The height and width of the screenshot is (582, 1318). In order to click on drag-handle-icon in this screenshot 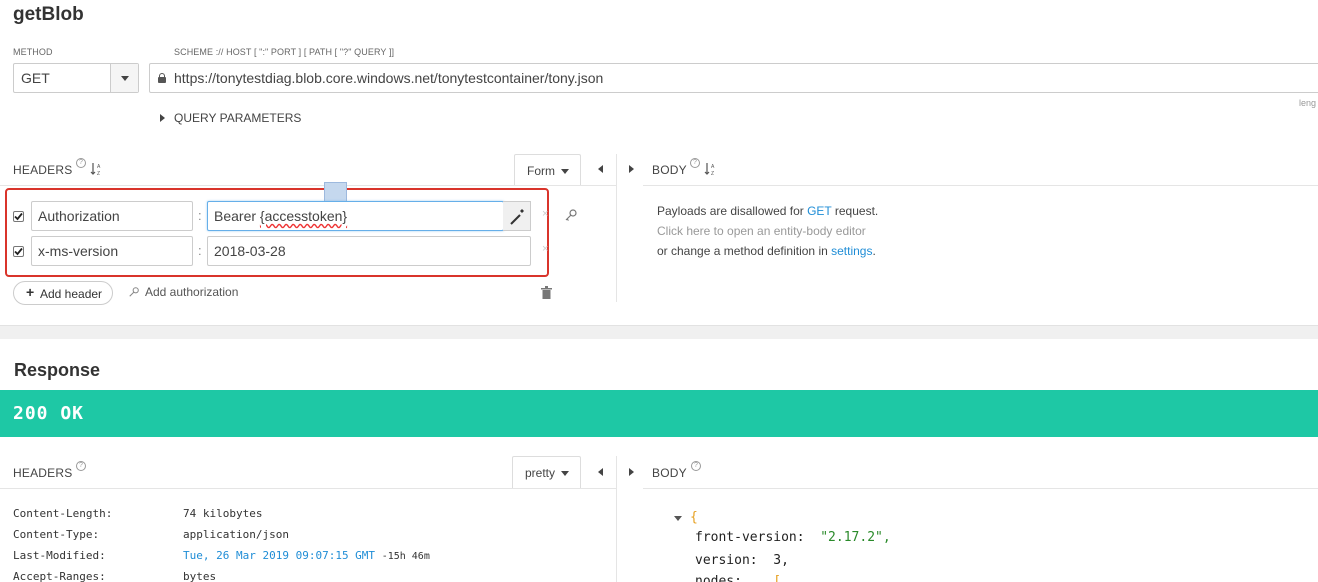, I will do `click(335, 192)`.